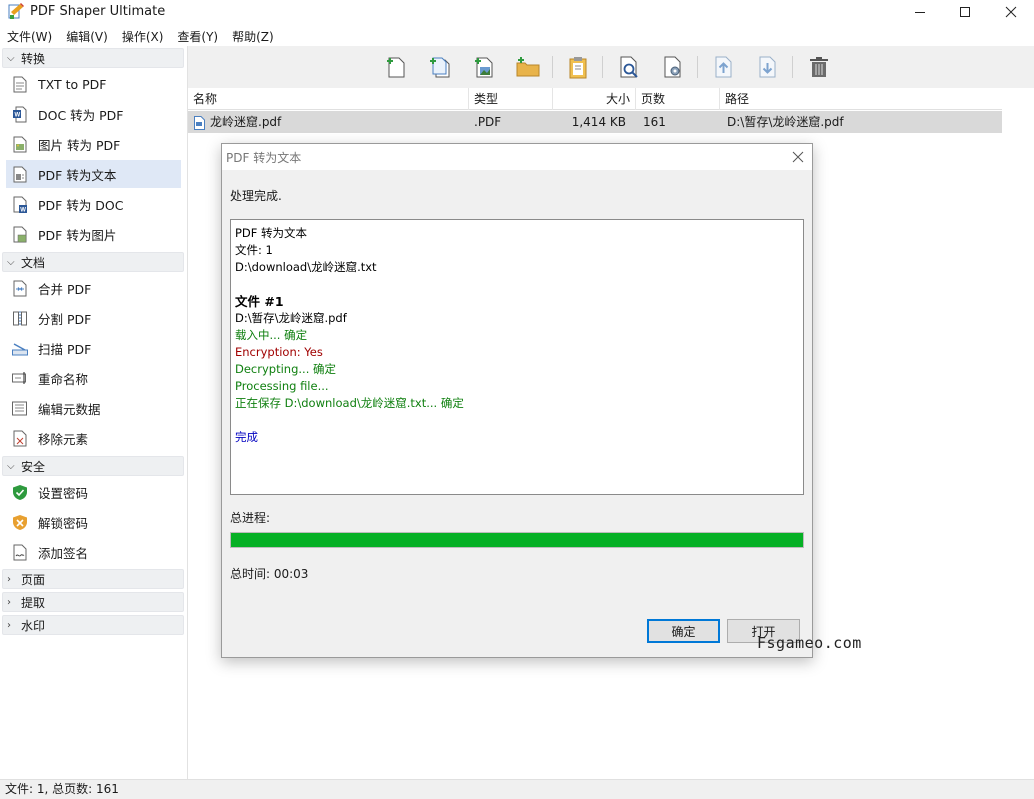 The height and width of the screenshot is (799, 1034). What do you see at coordinates (517, 157) in the screenshot?
I see `dialog-title-bar: PDF 转为文本` at bounding box center [517, 157].